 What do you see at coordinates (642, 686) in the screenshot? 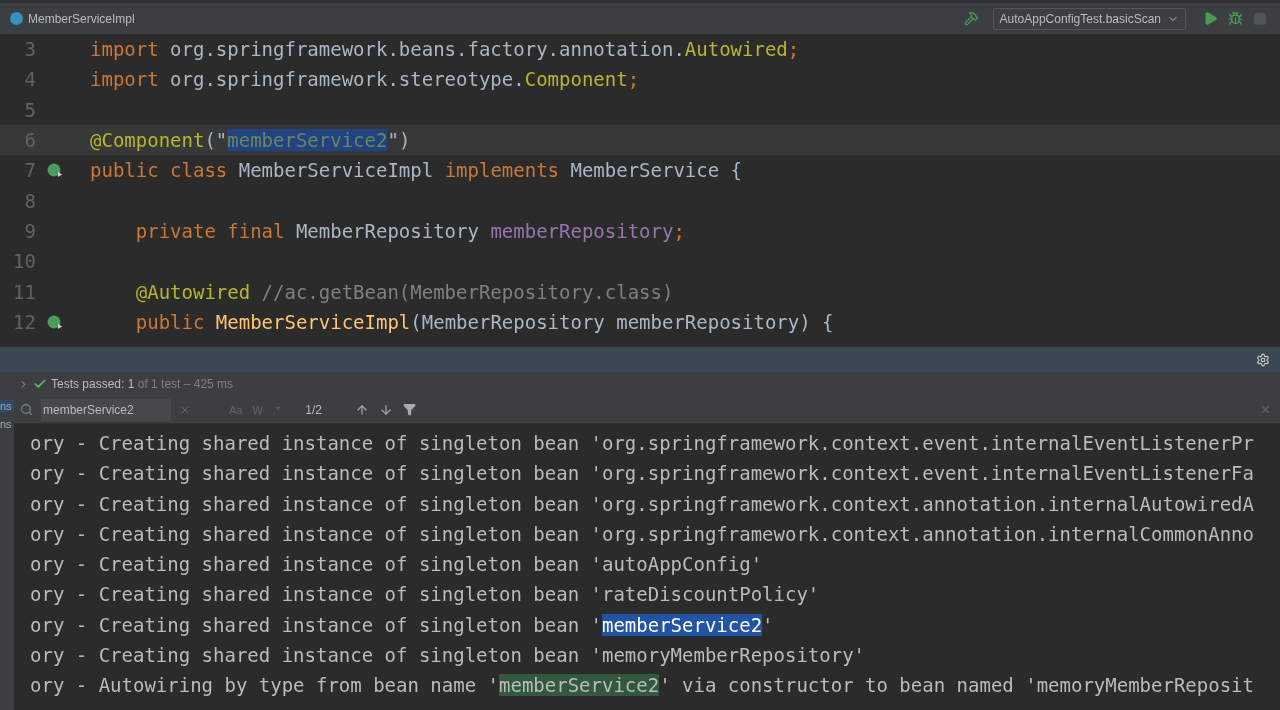
I see `console-line: ory - Autowiring by type from bean name 'memberService2' via constructor to bean named 'memoryMemberReposit` at bounding box center [642, 686].